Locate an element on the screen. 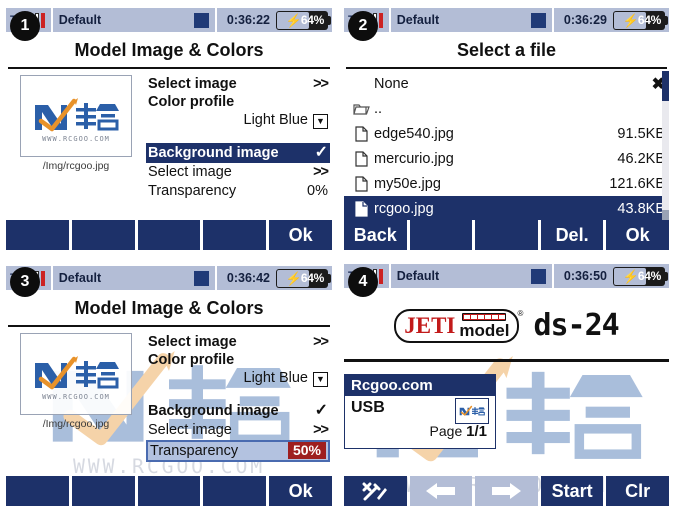 This screenshot has width=675, height=512. list-item: .. is located at coordinates (506, 108).